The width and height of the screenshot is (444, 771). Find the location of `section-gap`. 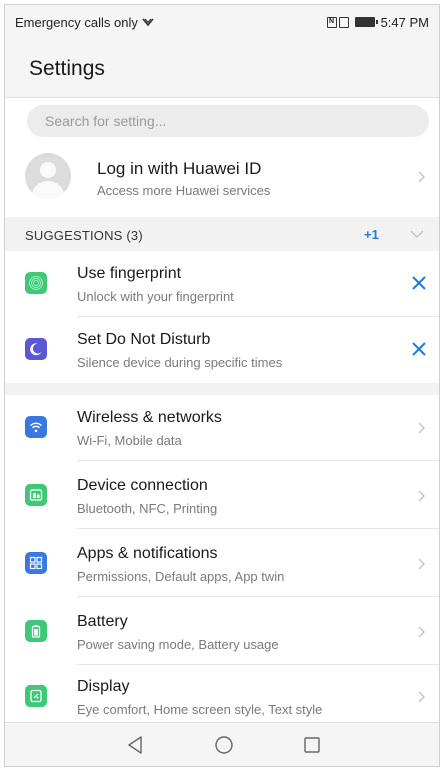

section-gap is located at coordinates (222, 389).